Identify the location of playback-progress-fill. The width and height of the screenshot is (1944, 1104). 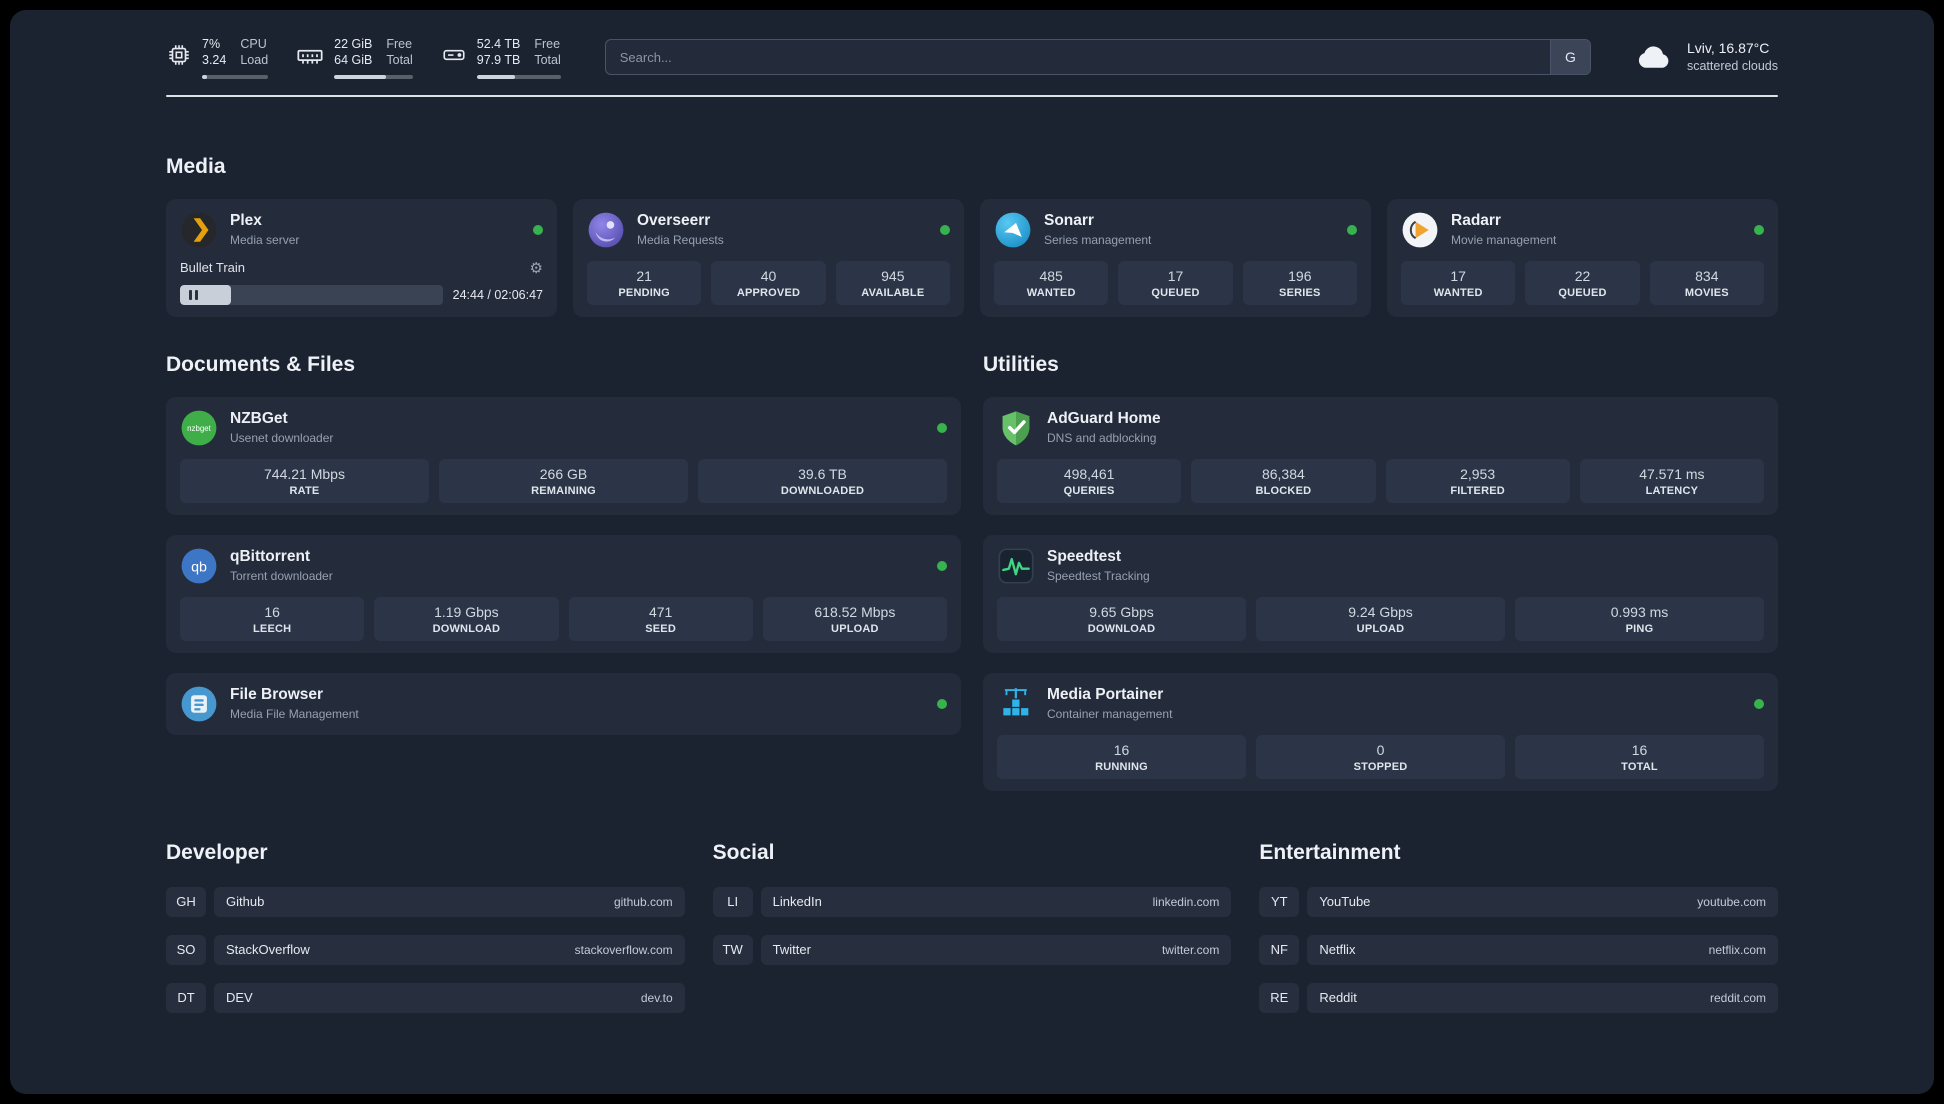
(206, 294).